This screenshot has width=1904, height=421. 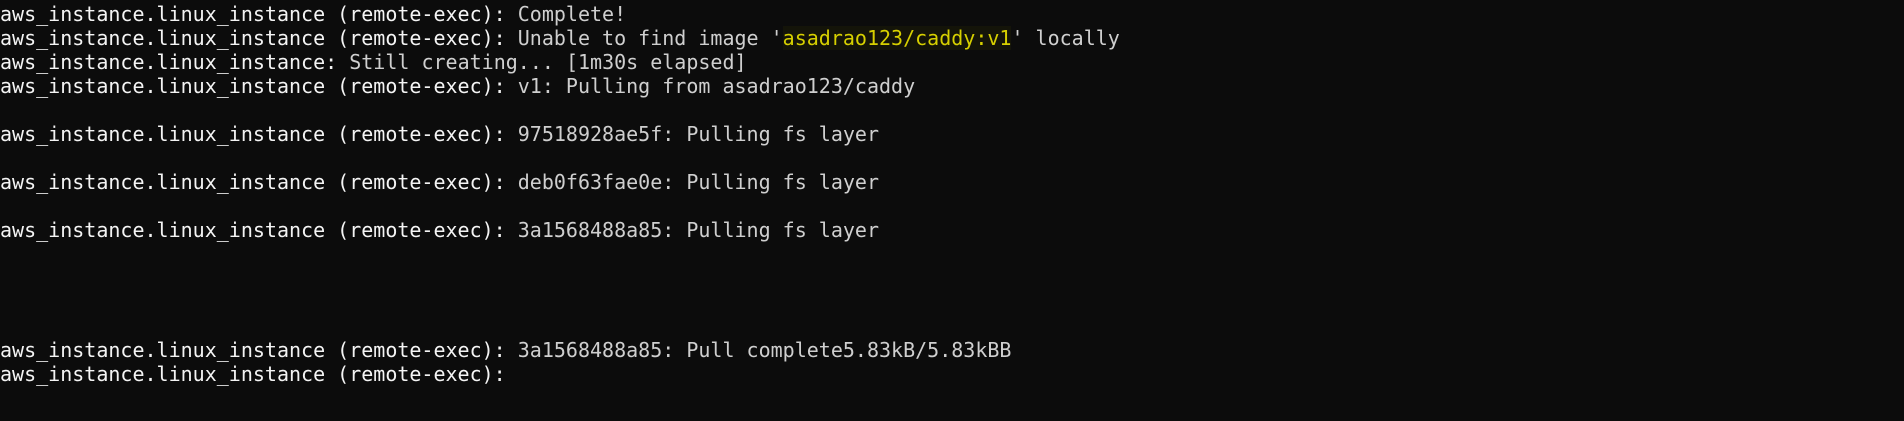 I want to click on highlighted-image-name: asadrao123/caddy:v1, so click(x=897, y=38).